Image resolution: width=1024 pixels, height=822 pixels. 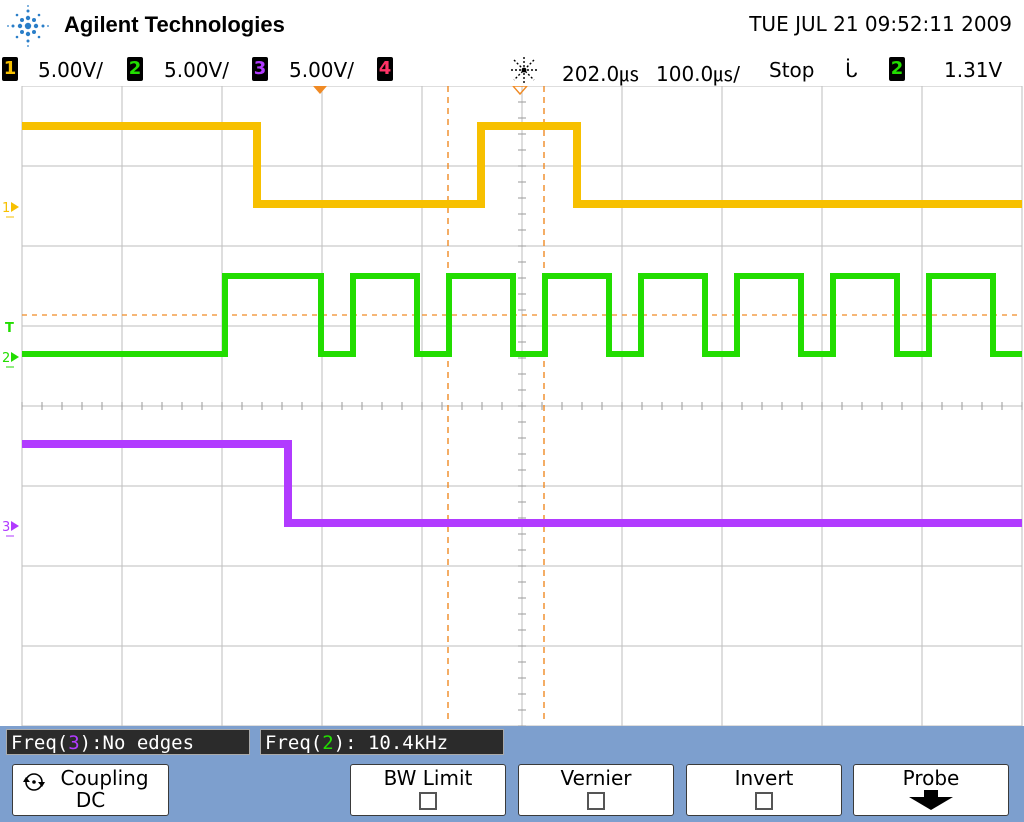 What do you see at coordinates (294, 743) in the screenshot?
I see `measurement-2-prefix: Freq(` at bounding box center [294, 743].